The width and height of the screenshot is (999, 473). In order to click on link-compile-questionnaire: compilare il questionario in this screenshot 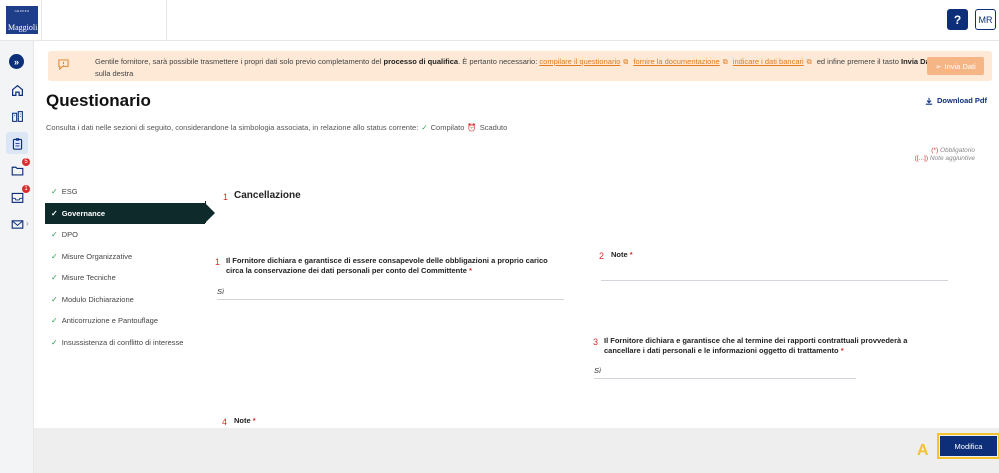, I will do `click(579, 61)`.